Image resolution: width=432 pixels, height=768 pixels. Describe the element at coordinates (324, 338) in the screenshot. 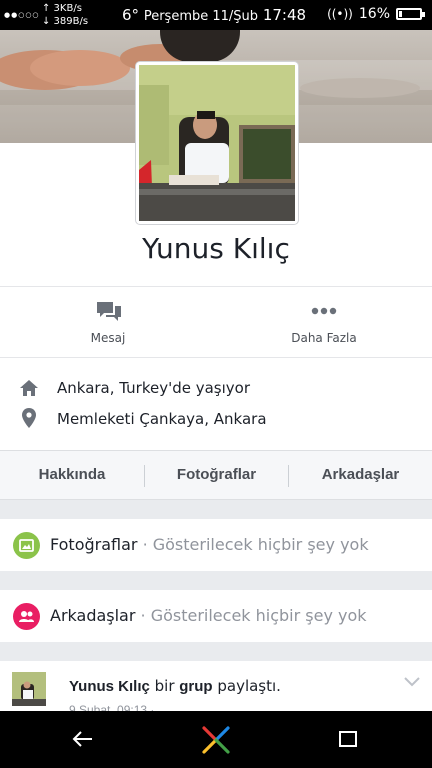

I see `more-label: Daha Fazla` at that location.